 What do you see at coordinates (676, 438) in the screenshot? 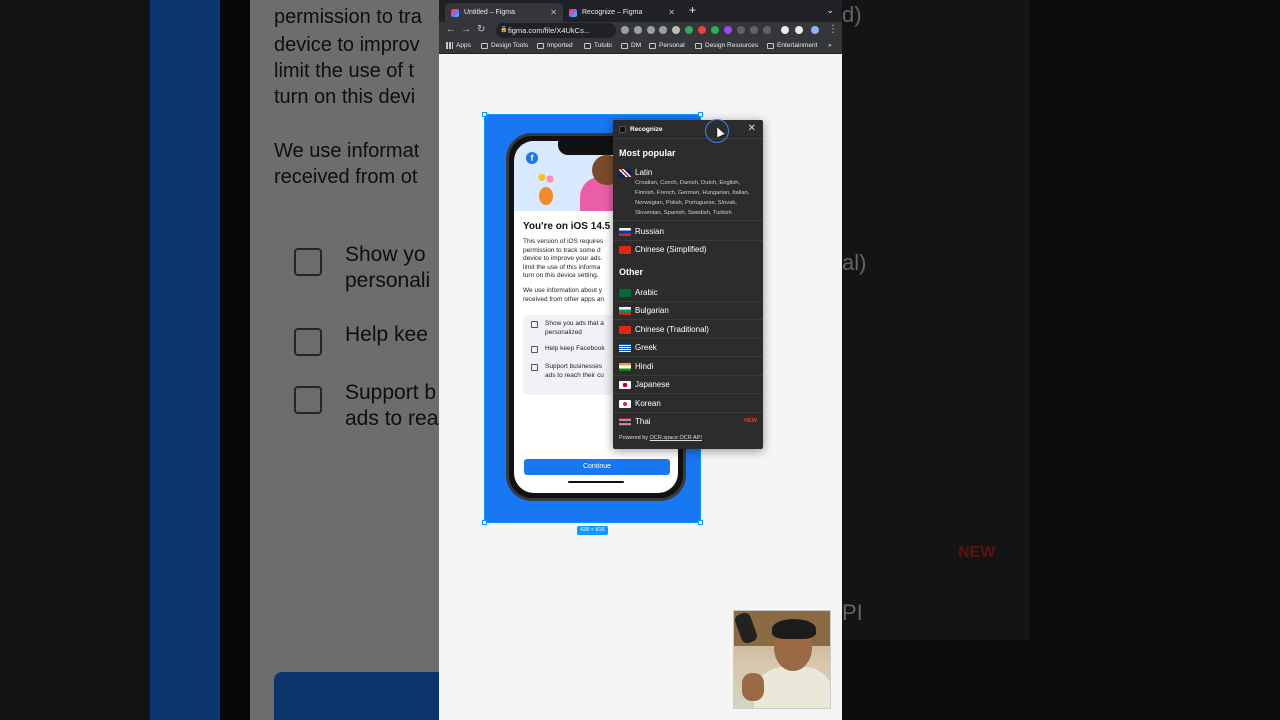
I see `ocr-api-link: OCR.space OCR API` at bounding box center [676, 438].